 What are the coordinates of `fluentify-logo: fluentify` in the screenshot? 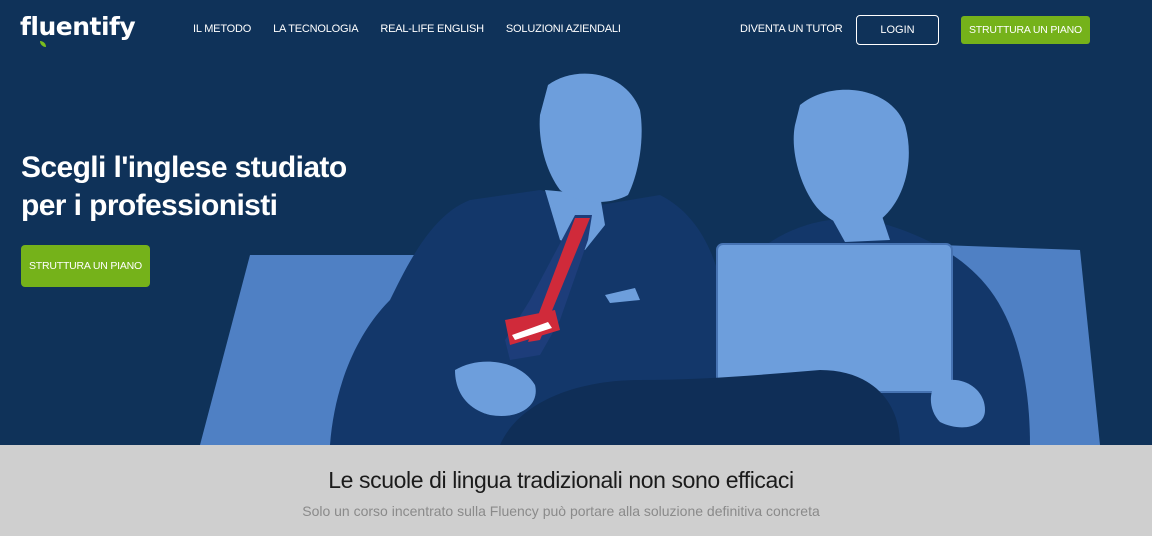 It's located at (80, 27).